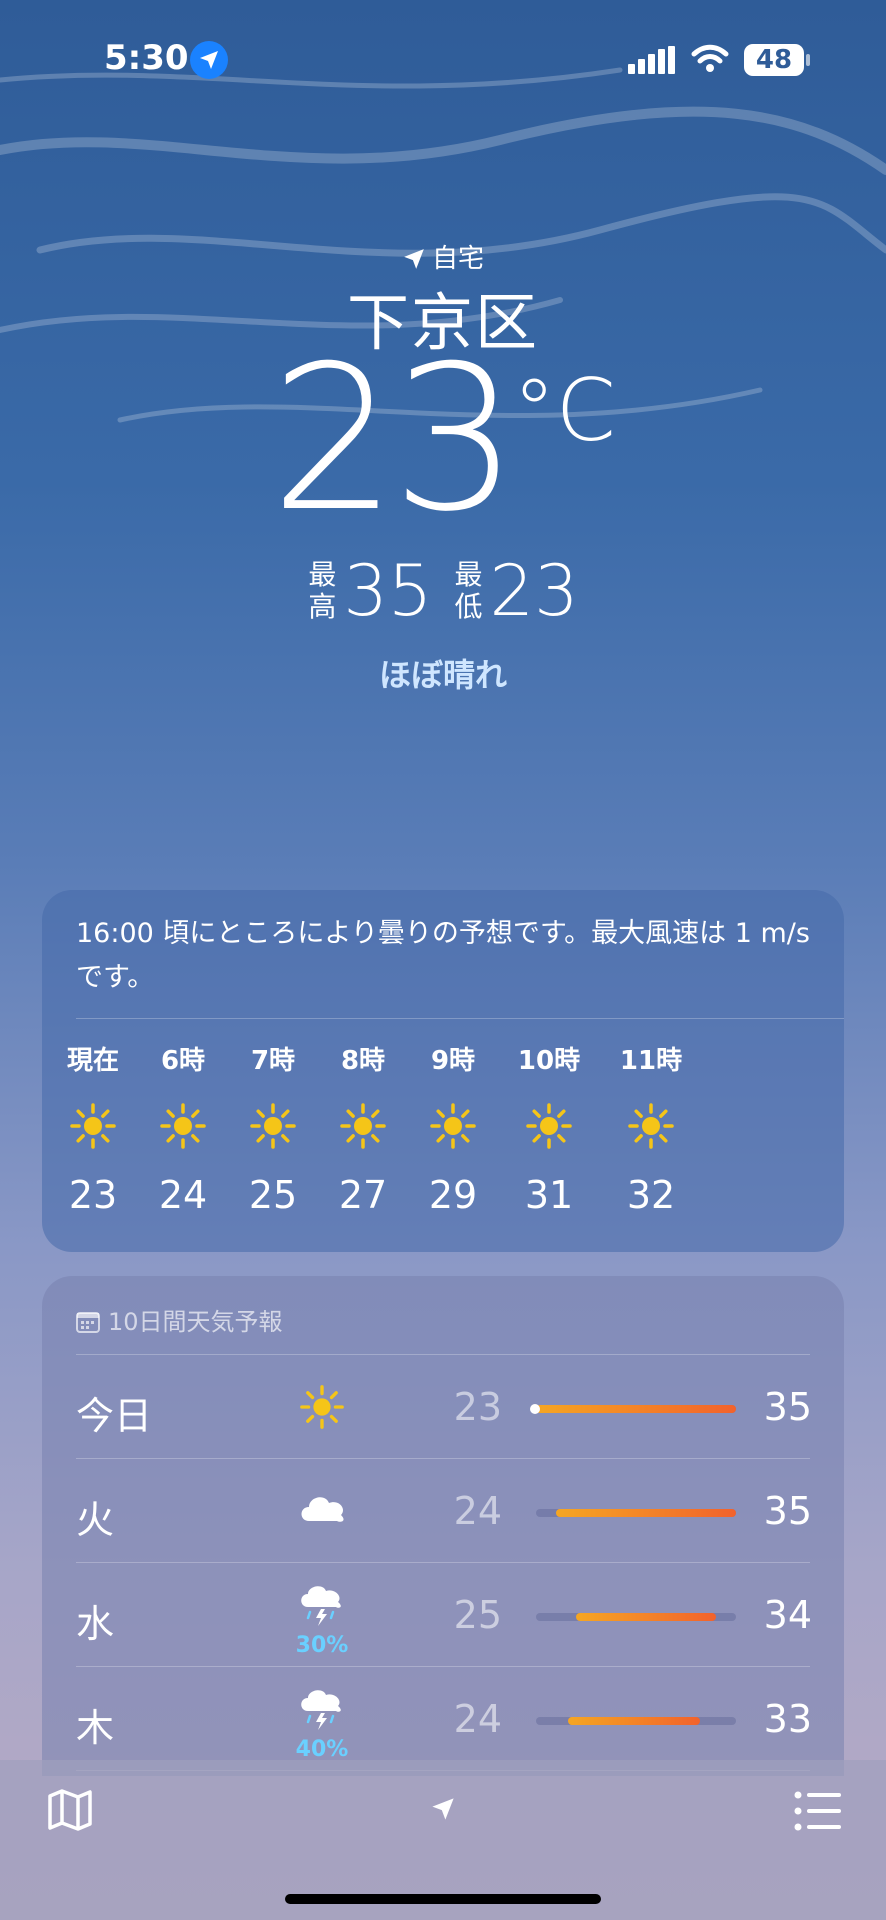  What do you see at coordinates (549, 1061) in the screenshot?
I see `hour-label: 10時` at bounding box center [549, 1061].